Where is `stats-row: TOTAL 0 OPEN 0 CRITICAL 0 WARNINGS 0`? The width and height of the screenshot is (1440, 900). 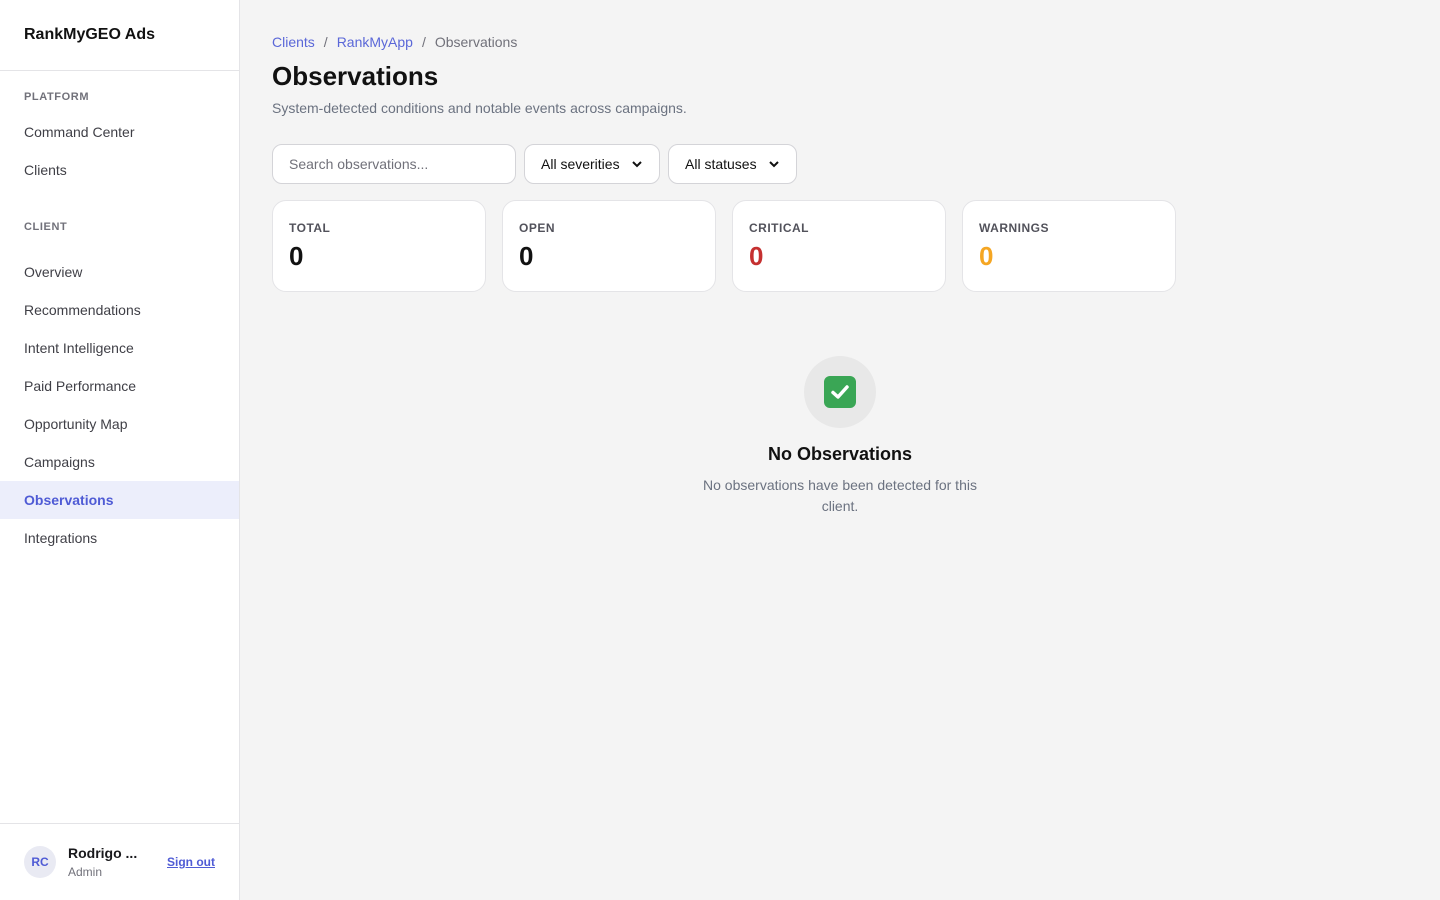
stats-row: TOTAL 0 OPEN 0 CRITICAL 0 WARNINGS 0 is located at coordinates (724, 246).